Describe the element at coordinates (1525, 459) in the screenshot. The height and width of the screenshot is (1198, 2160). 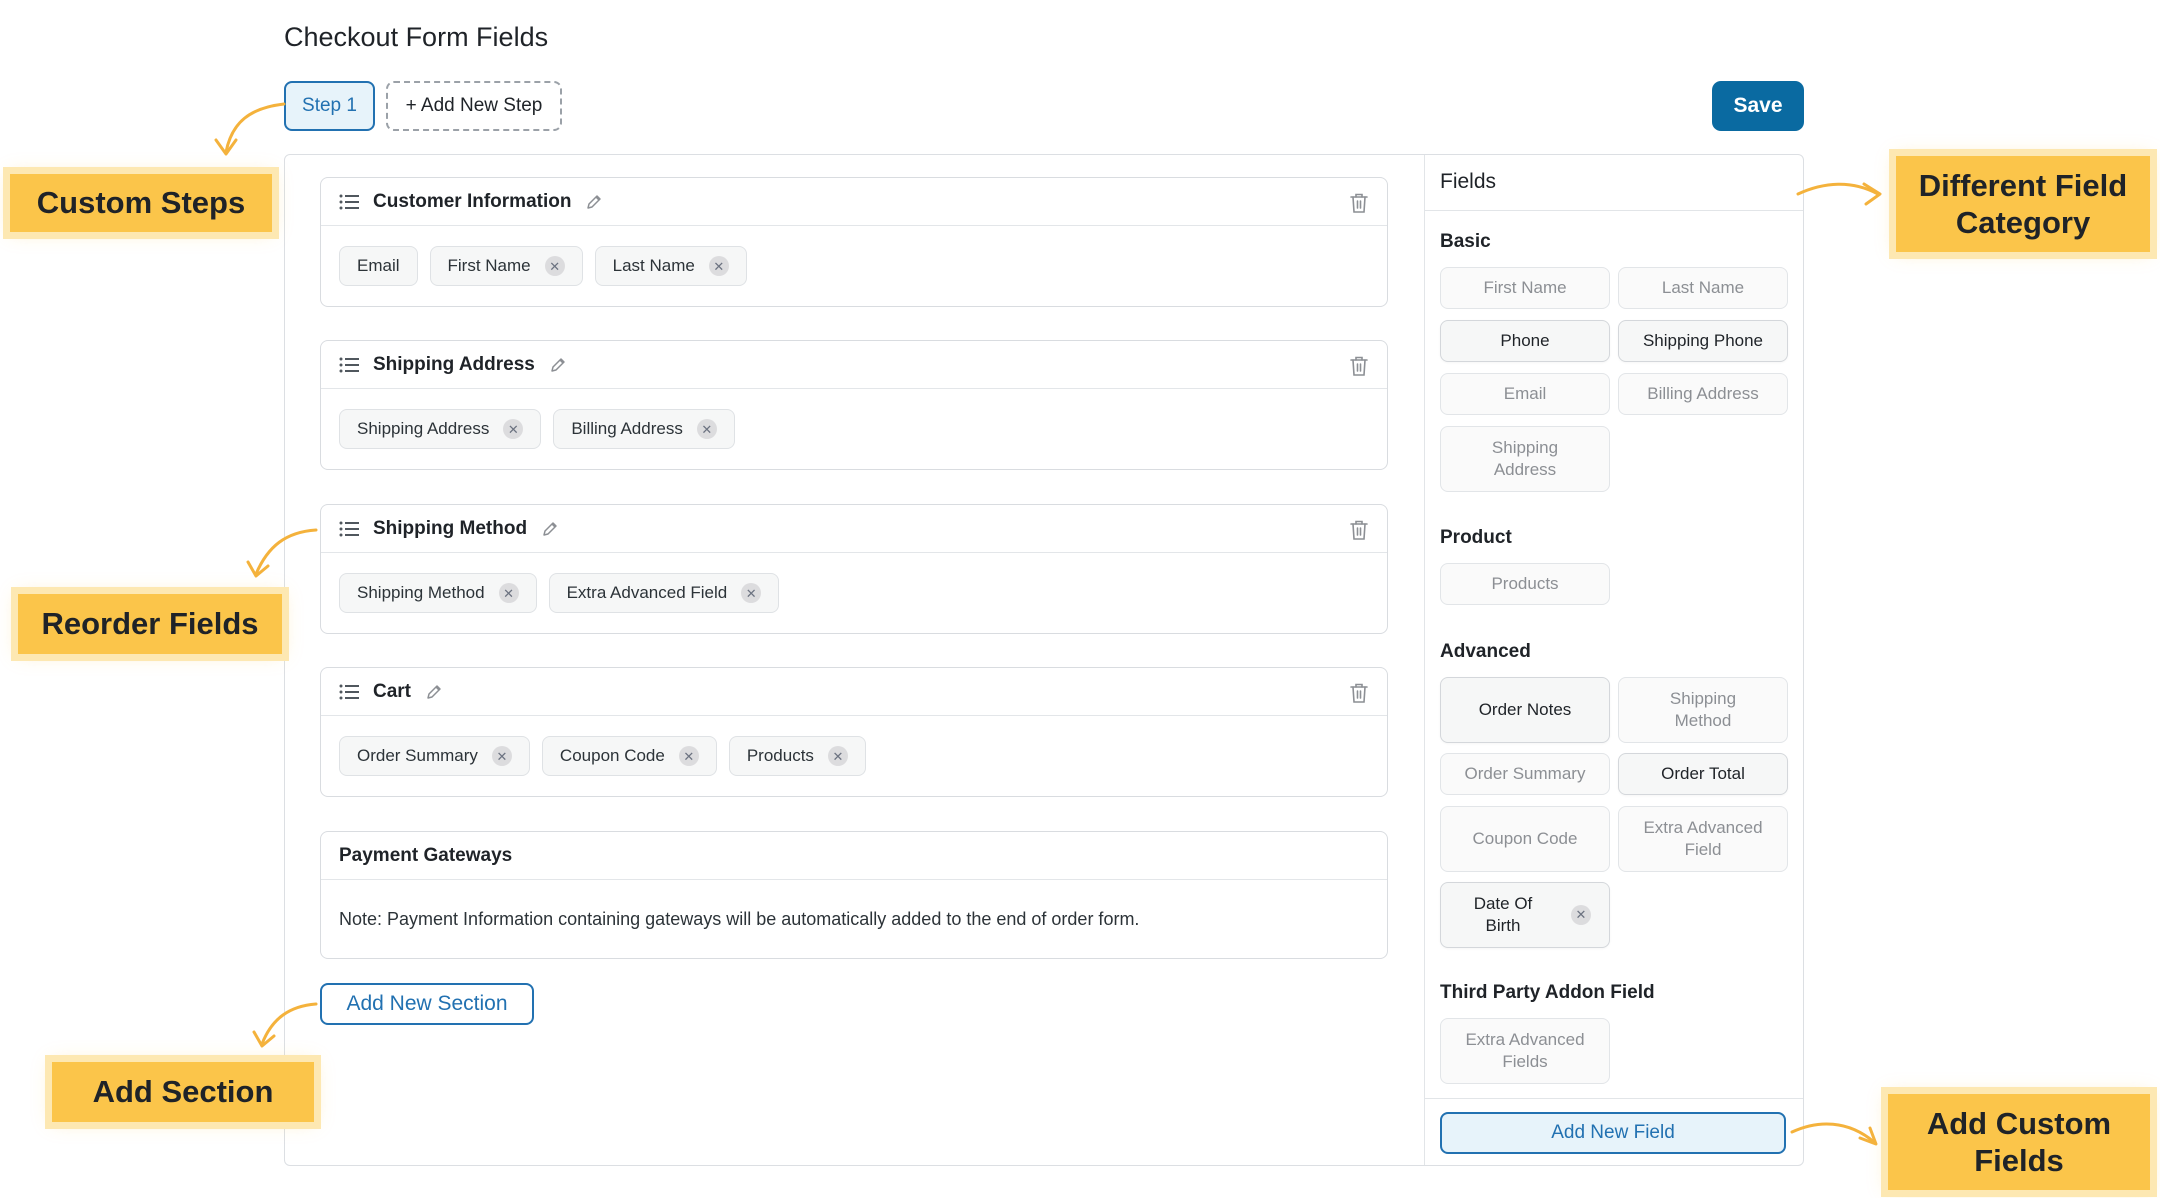
I see `field-tile-shipping-address: Shipping Address` at that location.